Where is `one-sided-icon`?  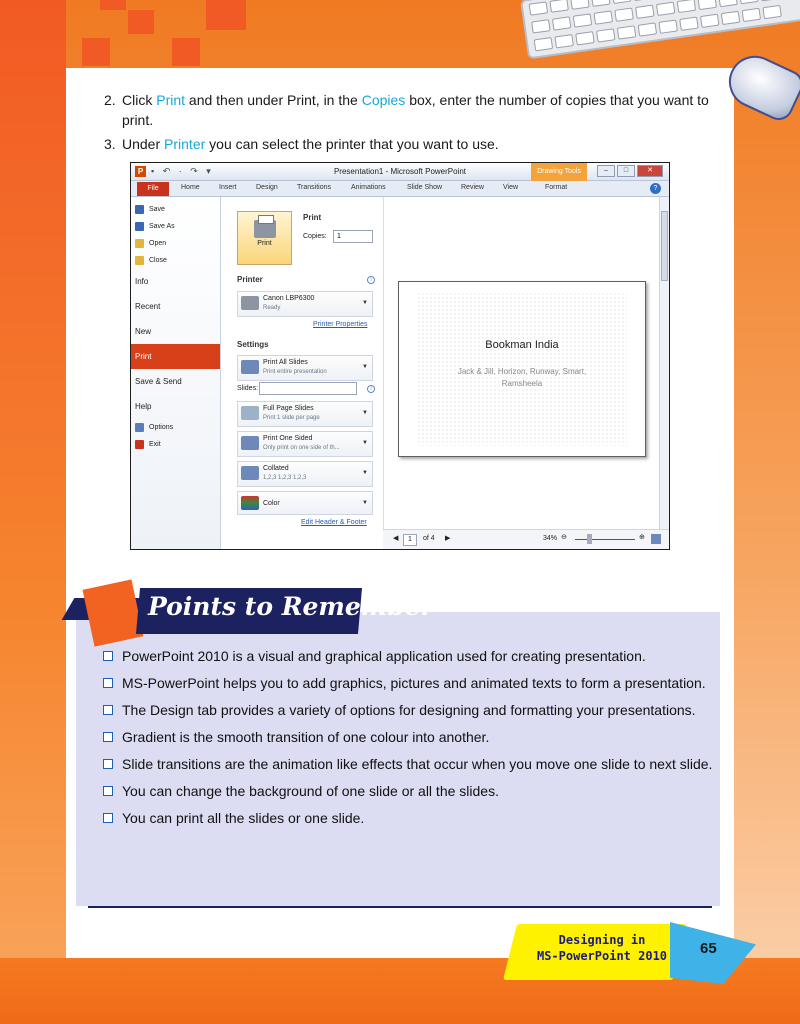
one-sided-icon is located at coordinates (250, 443).